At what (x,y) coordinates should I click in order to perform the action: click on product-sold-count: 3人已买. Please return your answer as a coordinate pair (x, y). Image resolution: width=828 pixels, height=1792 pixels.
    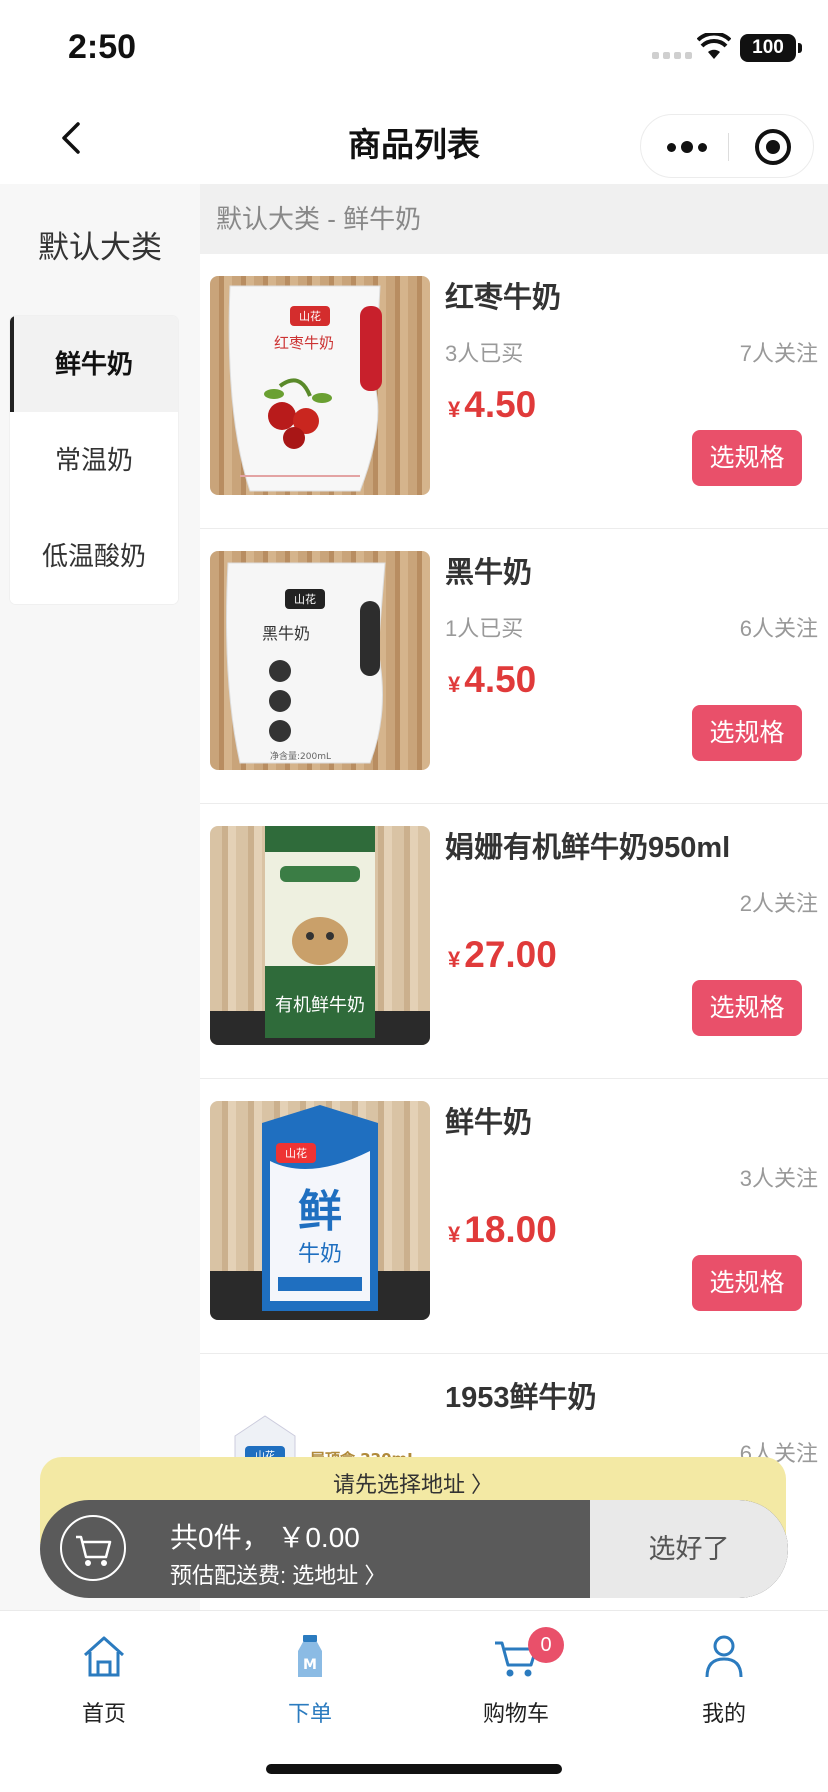
    Looking at the image, I should click on (484, 353).